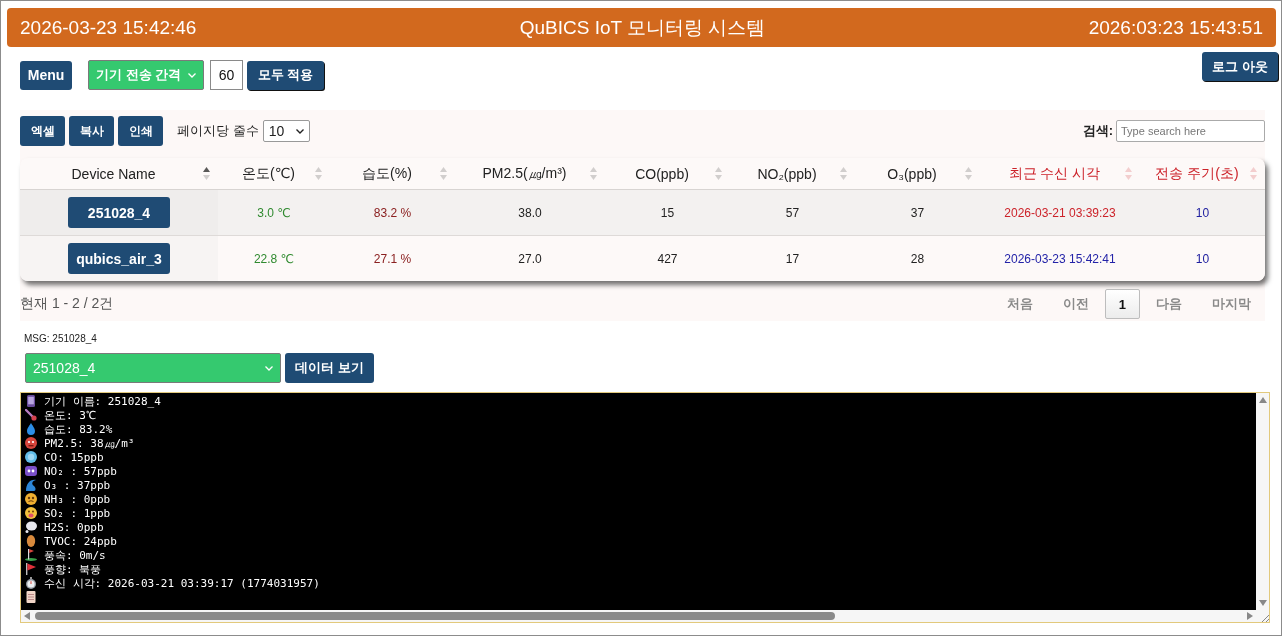 The height and width of the screenshot is (636, 1282). I want to click on column-header: 최근 수신 시각, so click(1054, 173).